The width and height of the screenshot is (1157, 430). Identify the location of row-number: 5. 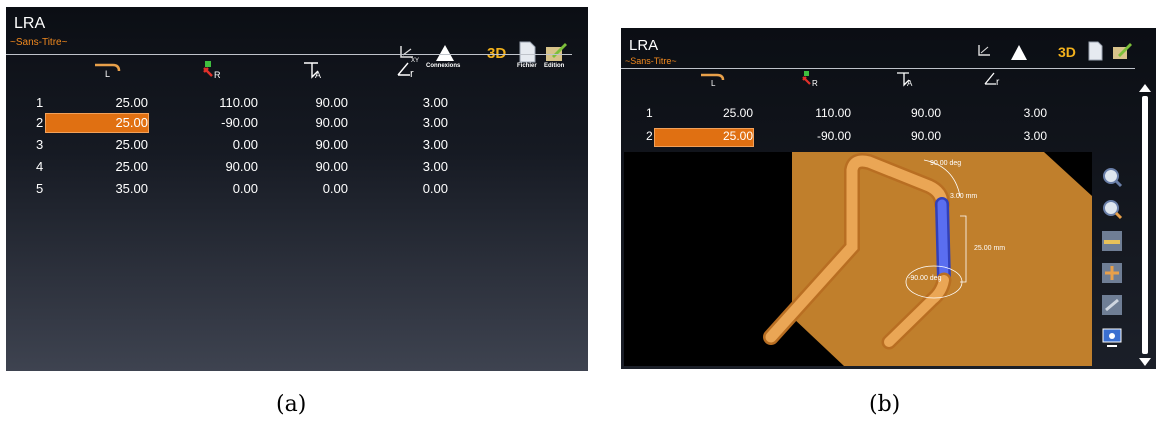
(40, 188).